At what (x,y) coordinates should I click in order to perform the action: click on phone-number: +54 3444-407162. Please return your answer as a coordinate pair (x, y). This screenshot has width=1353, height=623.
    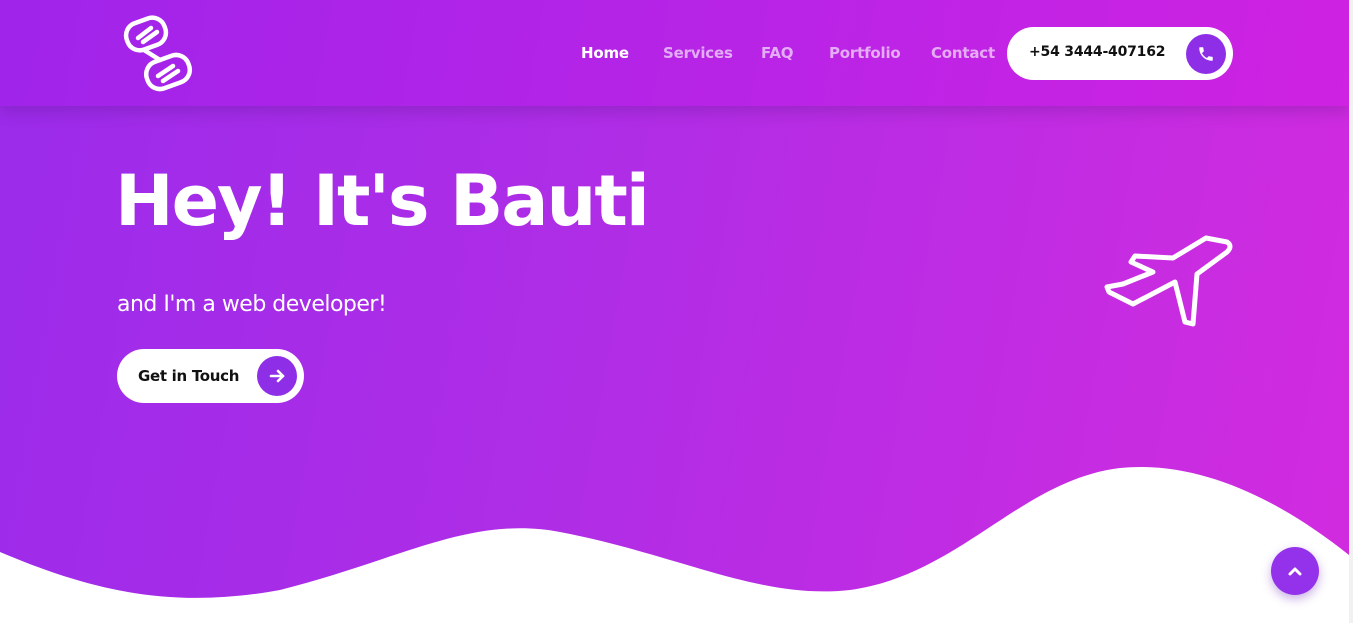
    Looking at the image, I should click on (1097, 52).